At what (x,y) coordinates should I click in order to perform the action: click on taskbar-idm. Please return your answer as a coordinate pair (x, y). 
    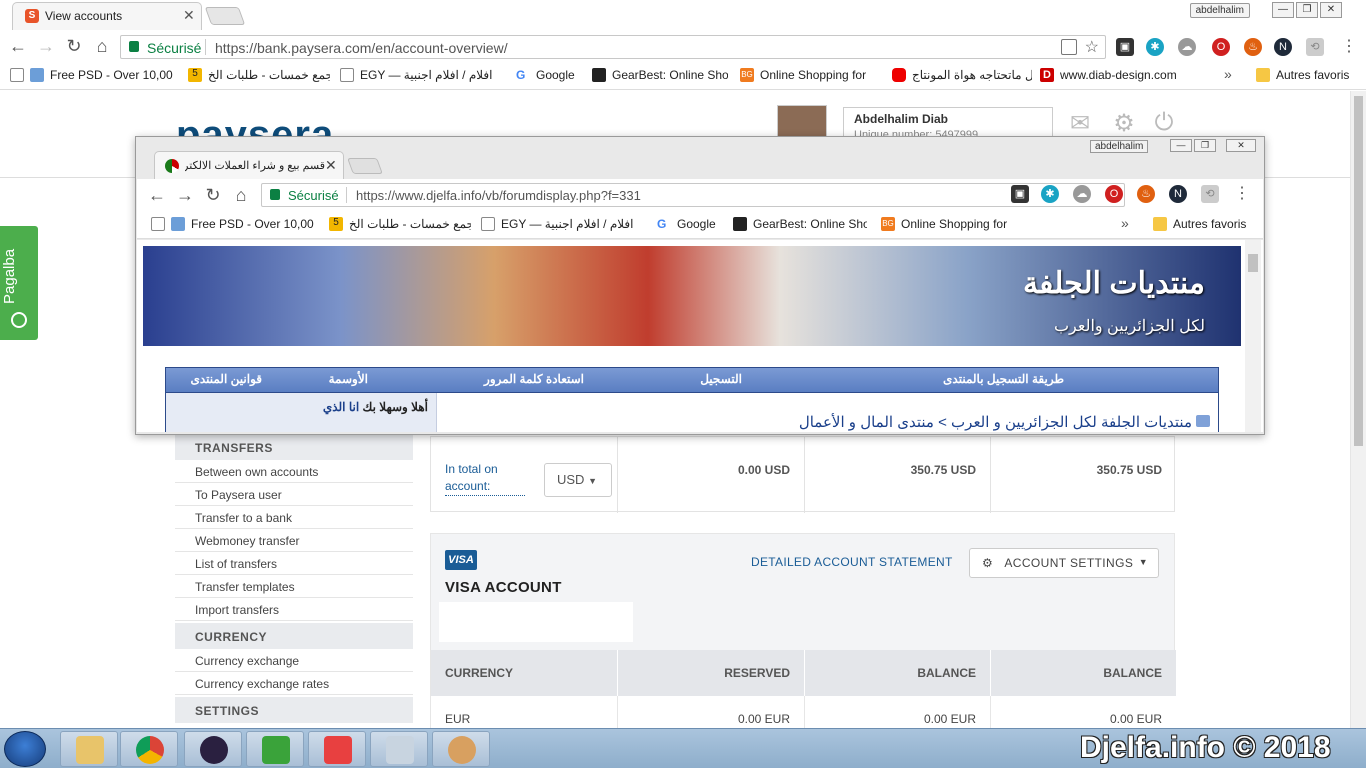
    Looking at the image, I should click on (275, 749).